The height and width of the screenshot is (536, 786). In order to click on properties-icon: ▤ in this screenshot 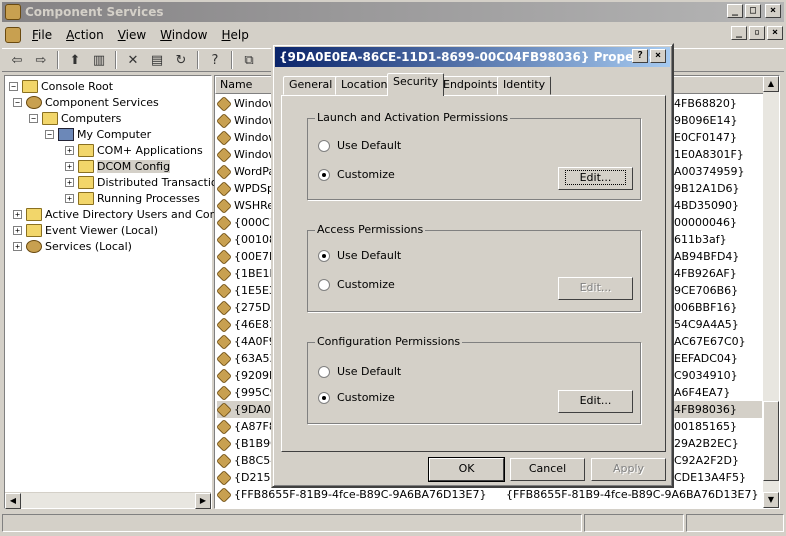, I will do `click(157, 60)`.